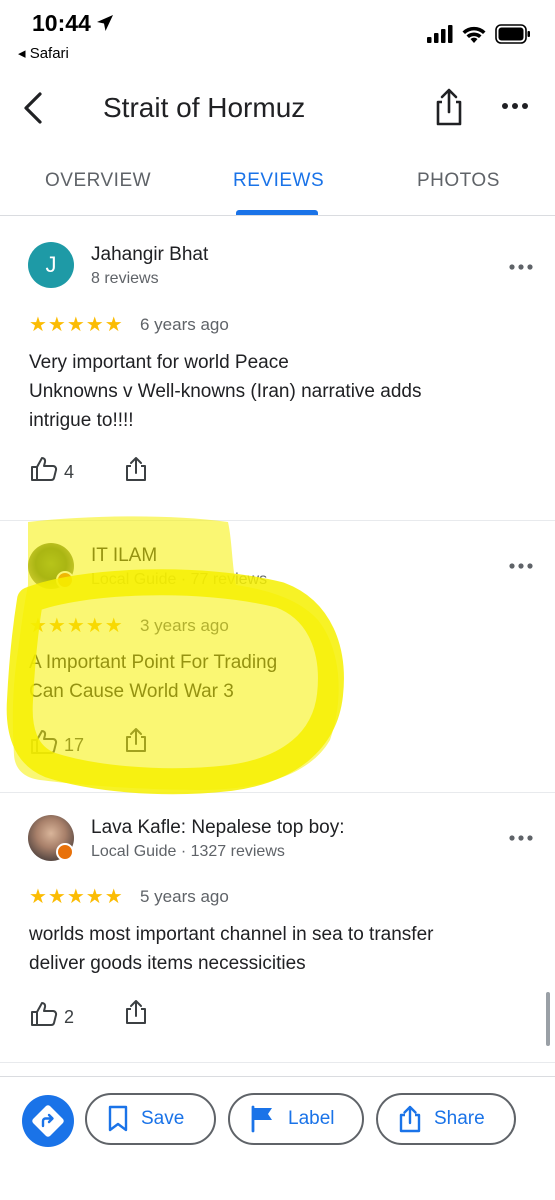 The image size is (555, 1200). What do you see at coordinates (74, 745) in the screenshot?
I see `like-count: 17` at bounding box center [74, 745].